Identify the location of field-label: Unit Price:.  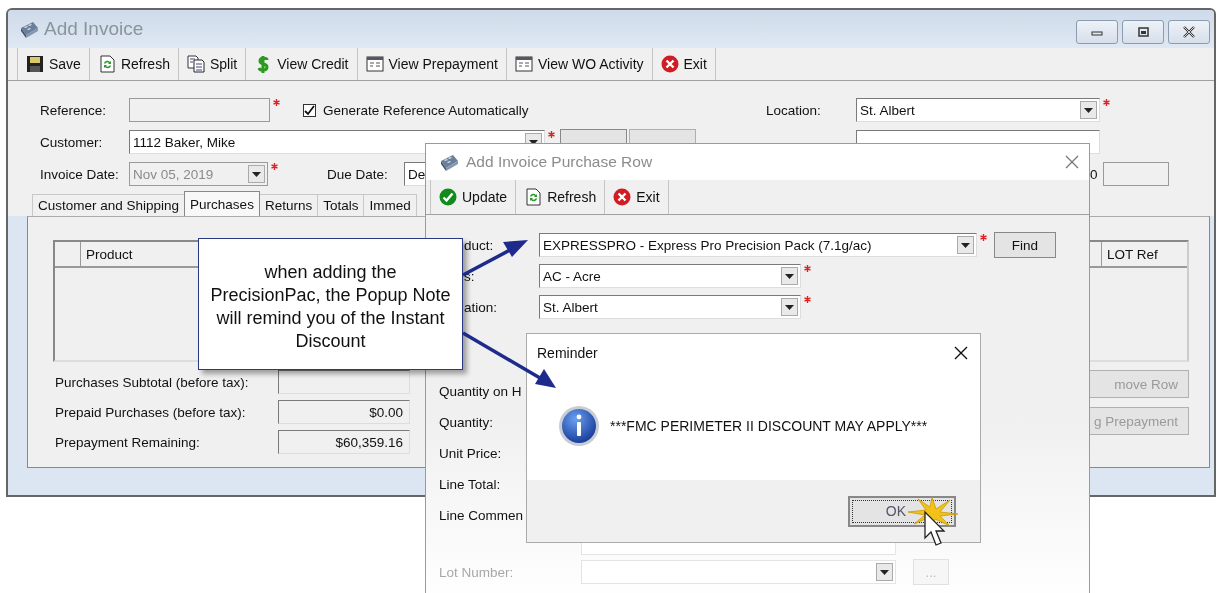
(471, 453).